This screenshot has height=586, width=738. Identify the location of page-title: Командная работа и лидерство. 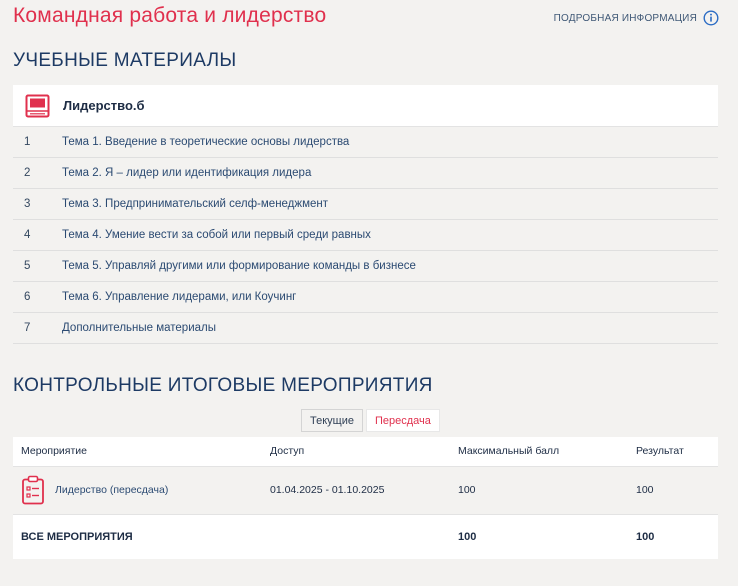
(170, 15).